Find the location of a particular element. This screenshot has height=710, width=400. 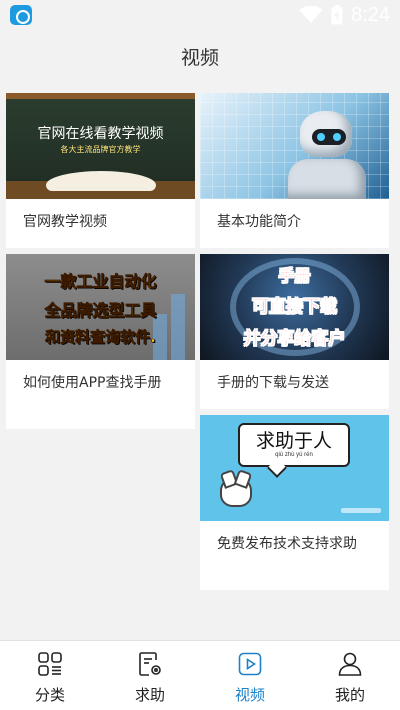

video-thumbnail: 一款工业自动化 全品牌选型工具 和资料查询软件. is located at coordinates (100, 307).